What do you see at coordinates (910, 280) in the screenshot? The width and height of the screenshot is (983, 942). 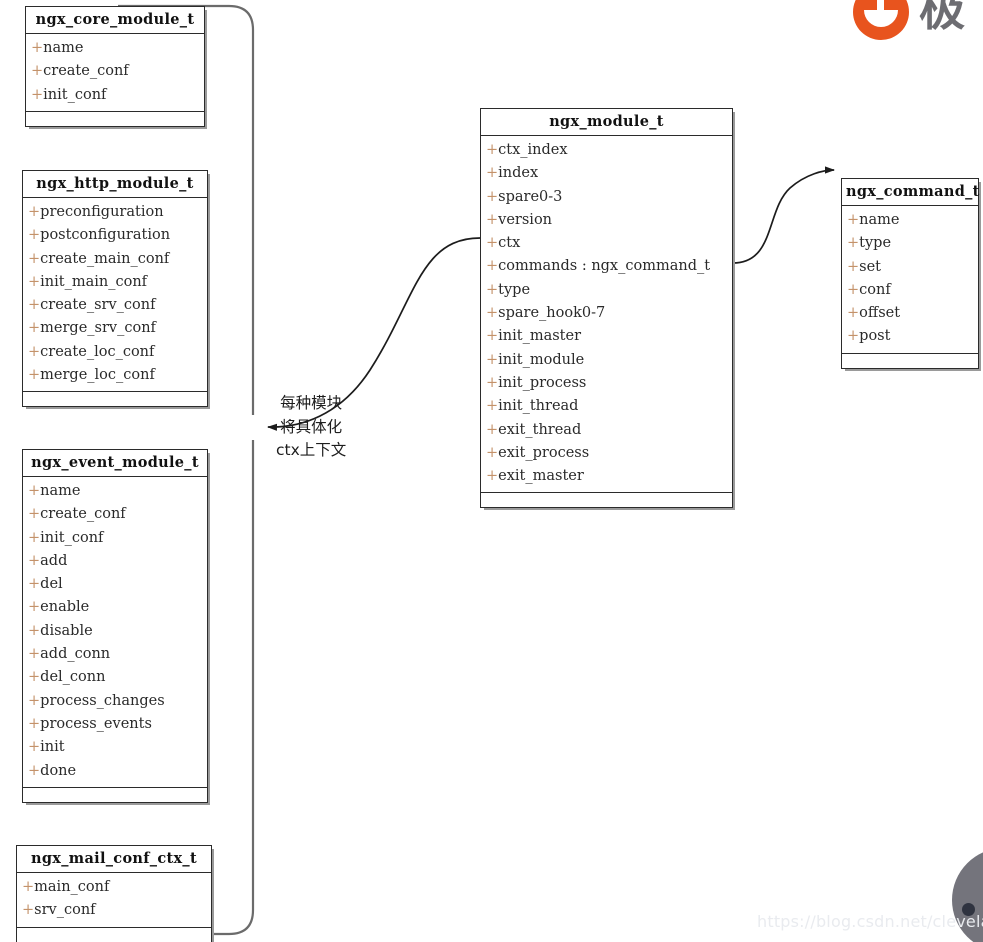 I see `class-attributes: +name +type +set +conf +offset +post` at bounding box center [910, 280].